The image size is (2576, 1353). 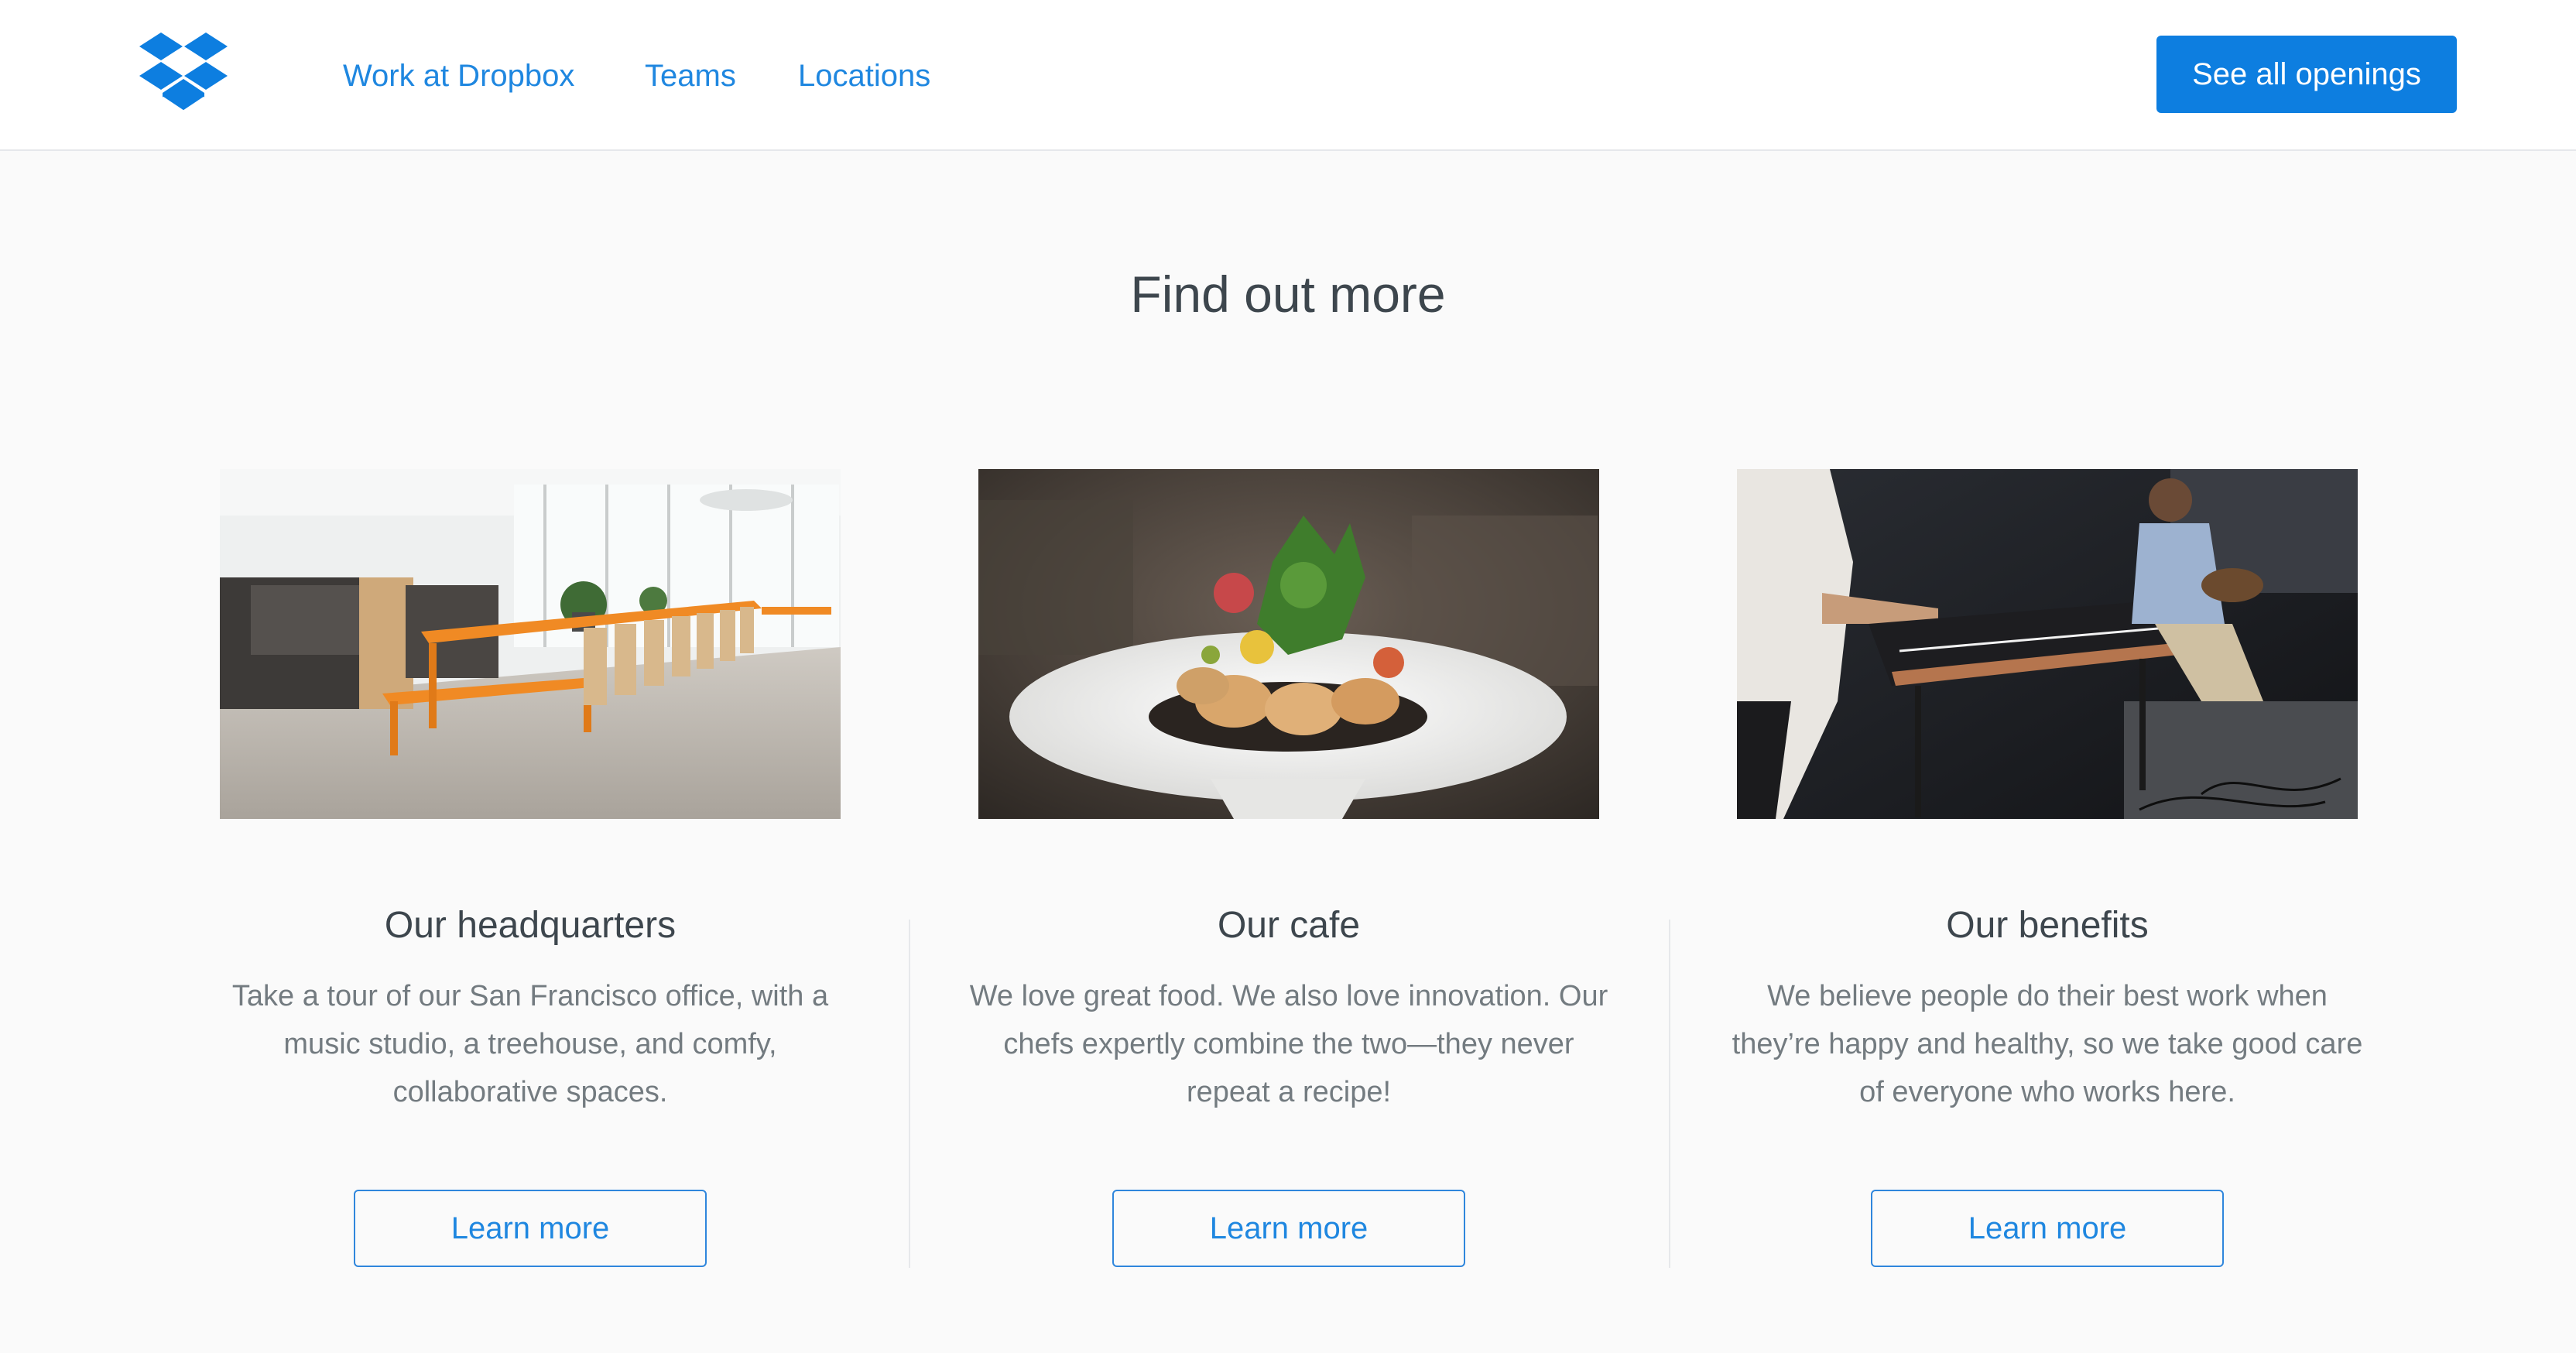 I want to click on section-title: Find out more, so click(x=1288, y=294).